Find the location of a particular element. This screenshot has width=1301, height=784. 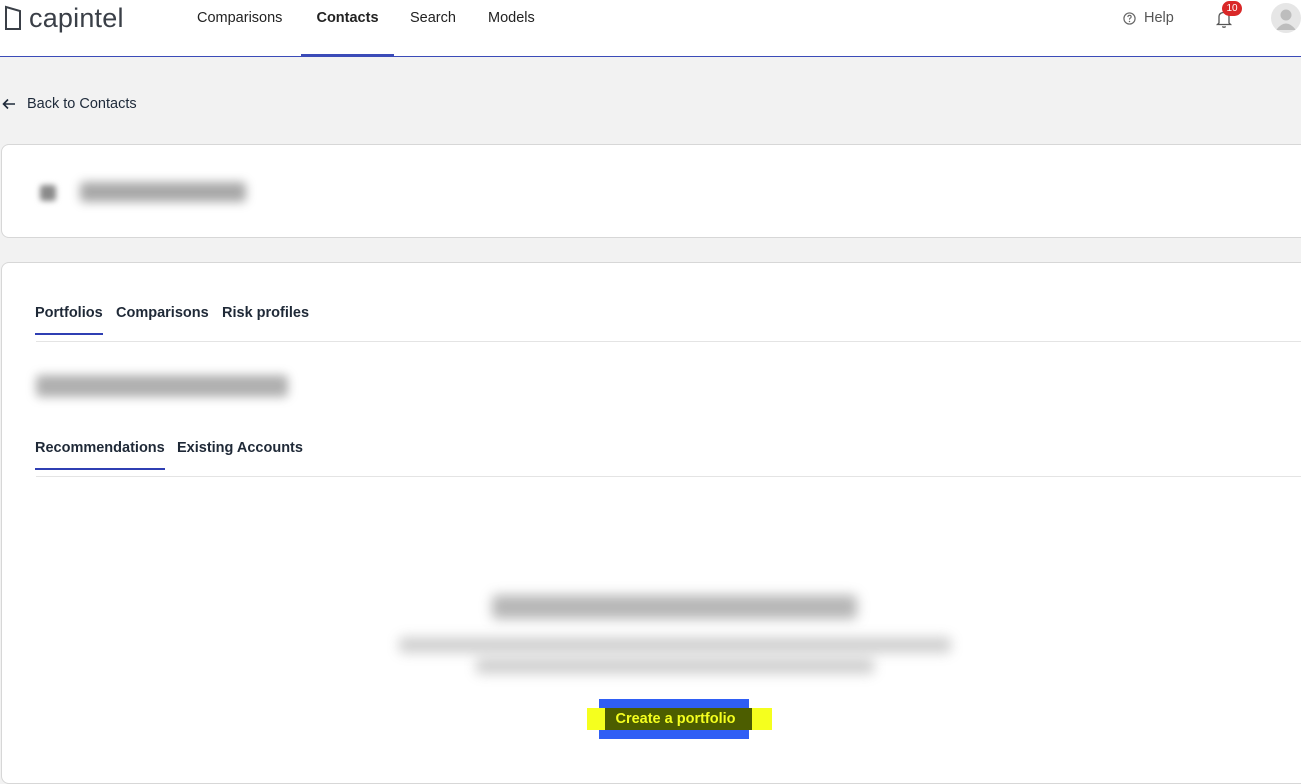

tab-comparisons: Comparisons is located at coordinates (162, 313).